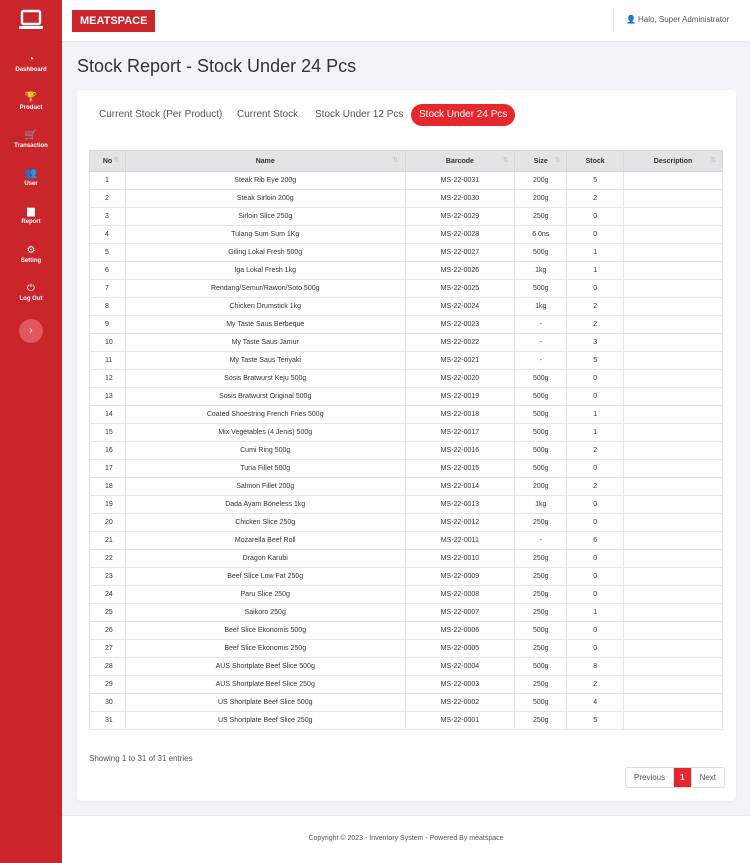  I want to click on sidebar-item-setting: ⚙ Setting, so click(31, 255).